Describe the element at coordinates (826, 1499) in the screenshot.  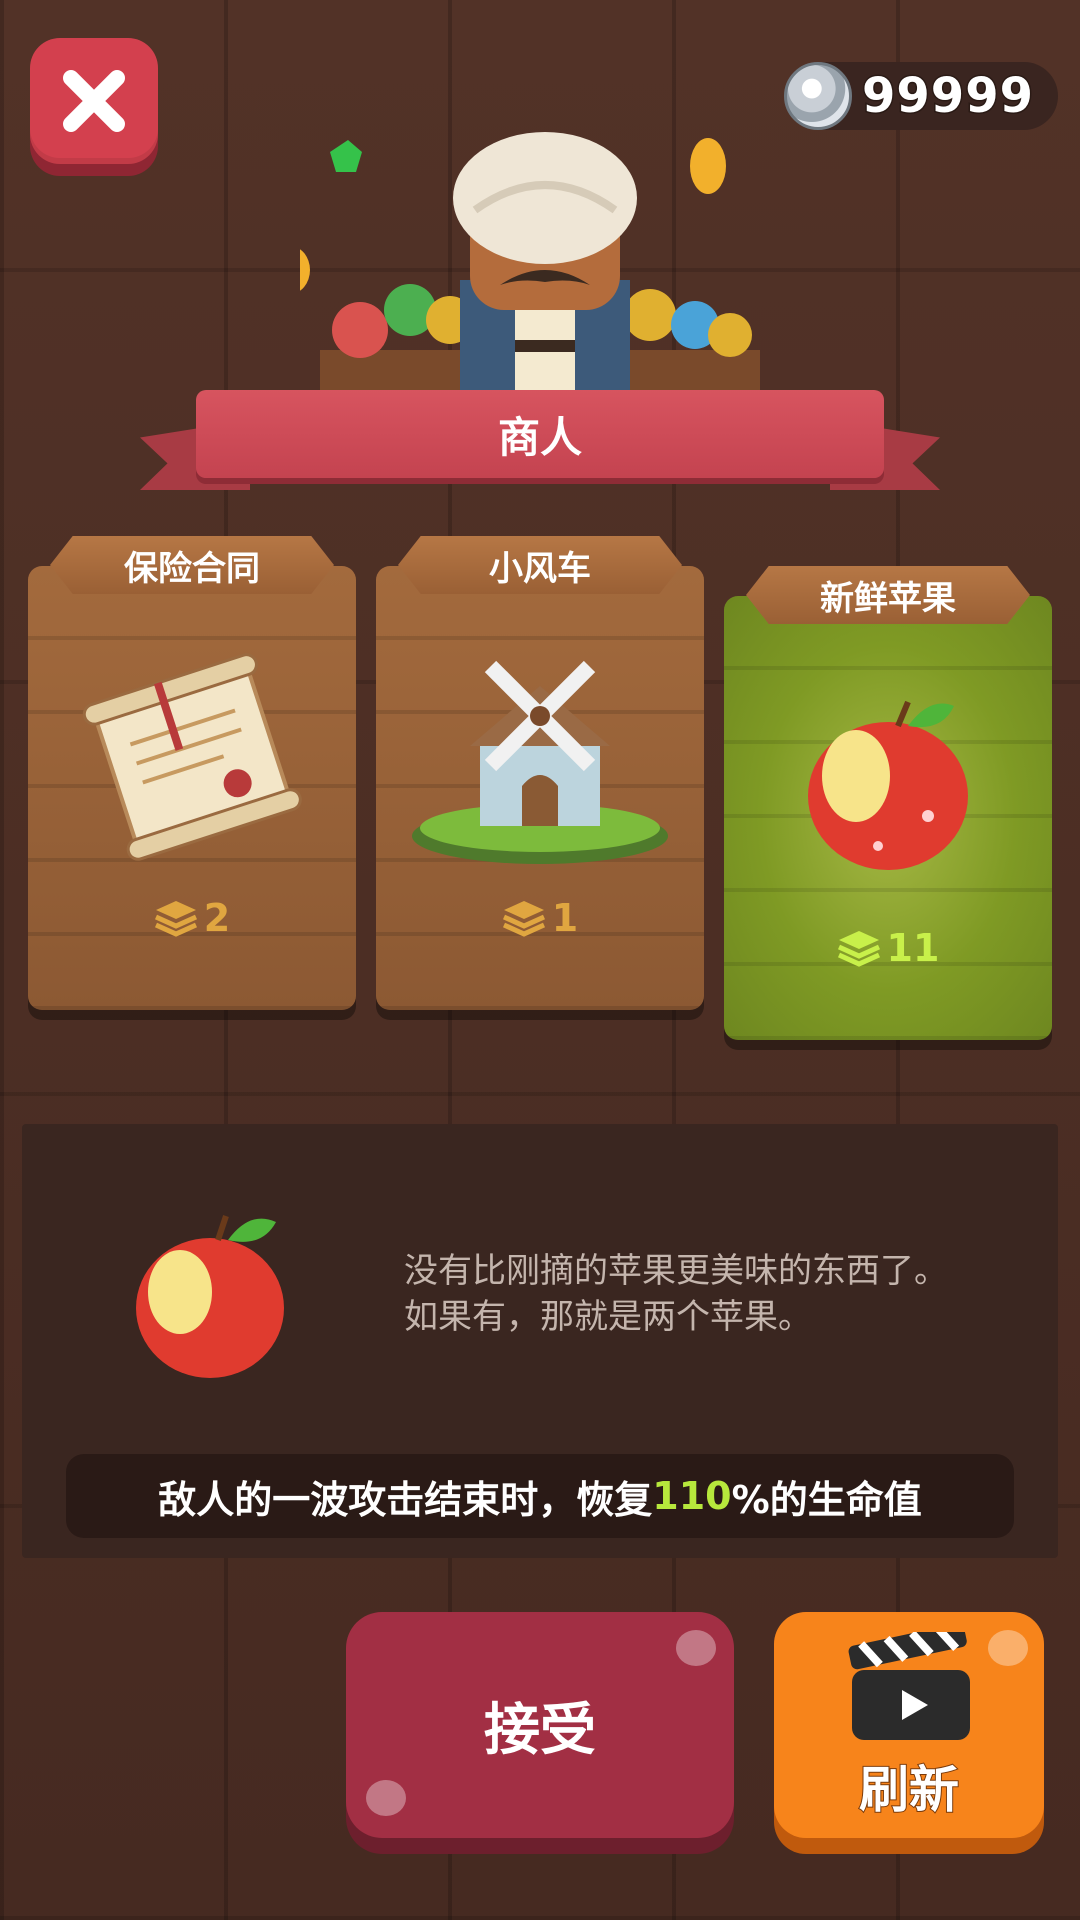
I see `effect-suffix: %的生命值` at that location.